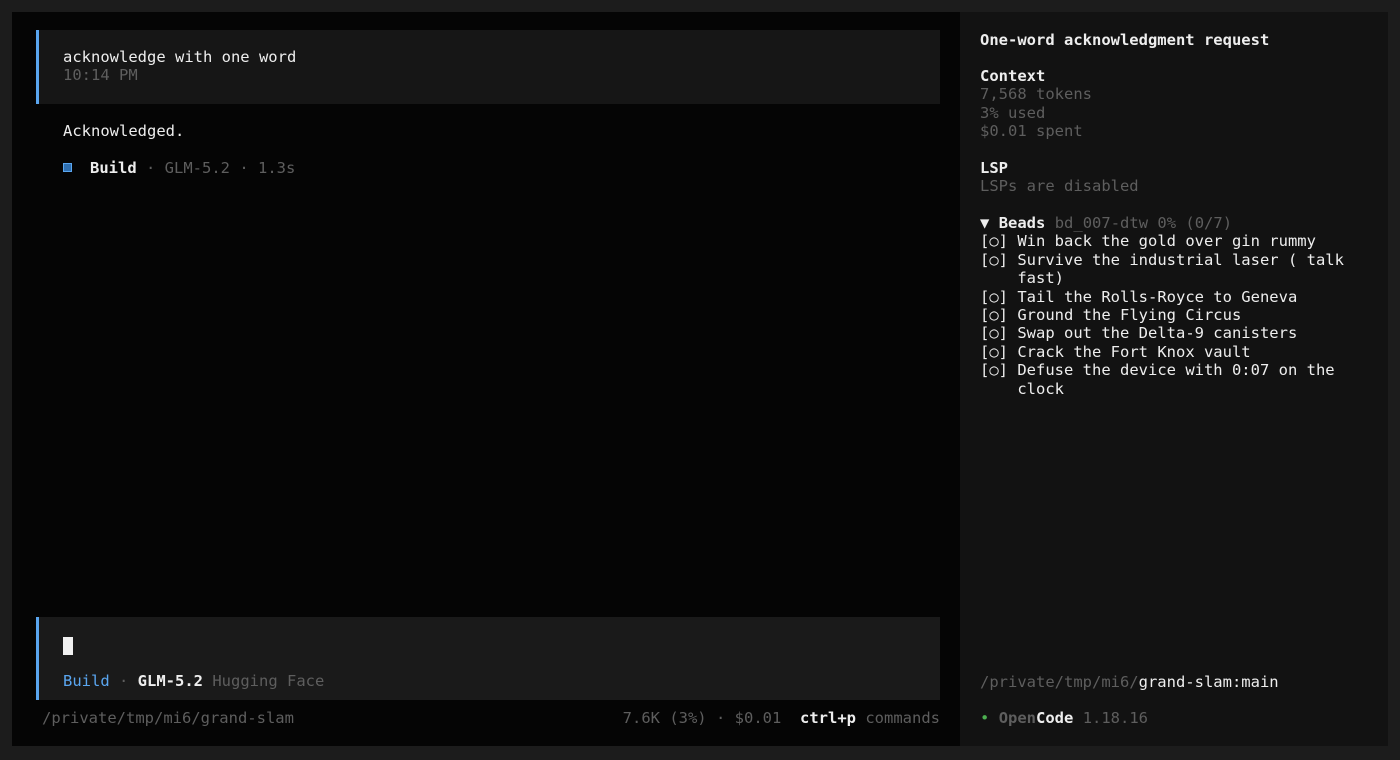  Describe the element at coordinates (1129, 315) in the screenshot. I see `task-label: Ground the Flying Circus` at that location.